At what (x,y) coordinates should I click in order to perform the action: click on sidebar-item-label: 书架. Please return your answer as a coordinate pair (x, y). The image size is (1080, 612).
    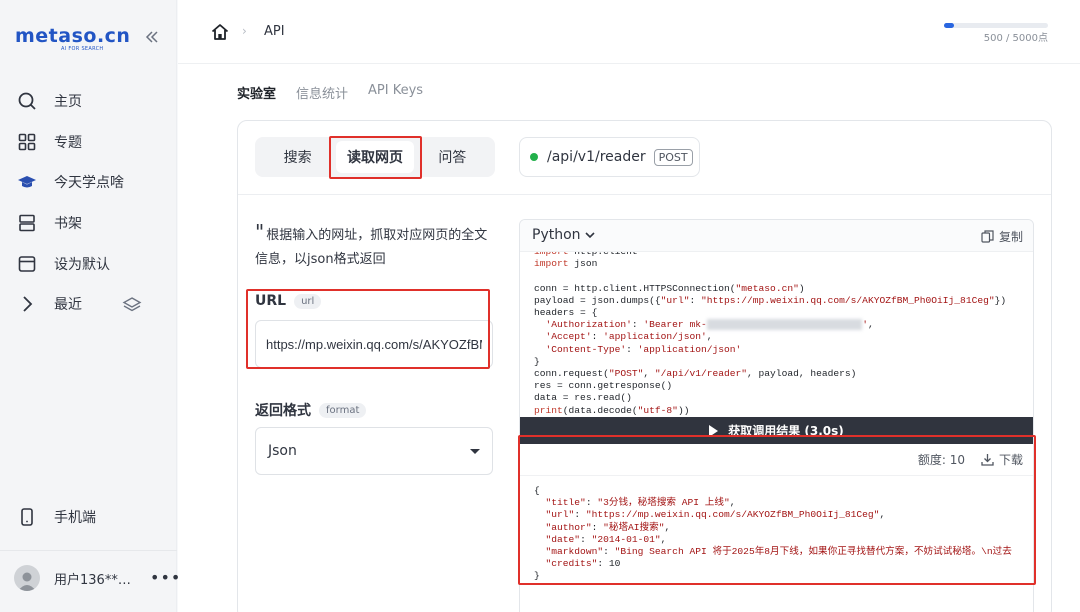
    Looking at the image, I should click on (68, 224).